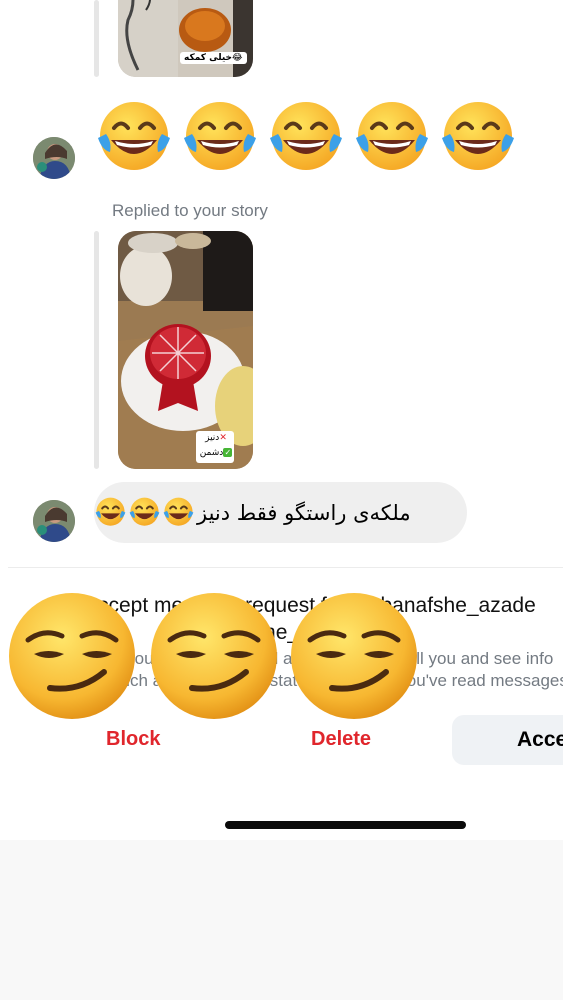 The width and height of the screenshot is (563, 1000). What do you see at coordinates (213, 58) in the screenshot?
I see `story-sticker-1: خیلی کمکه😂` at bounding box center [213, 58].